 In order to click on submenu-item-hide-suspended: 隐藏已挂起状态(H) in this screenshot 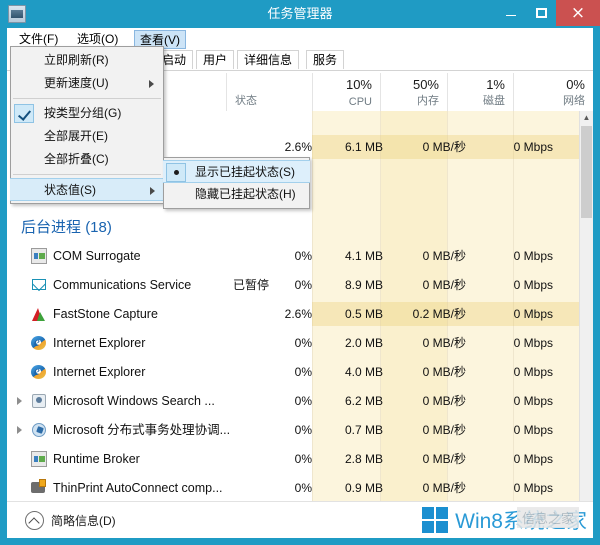, I will do `click(236, 194)`.